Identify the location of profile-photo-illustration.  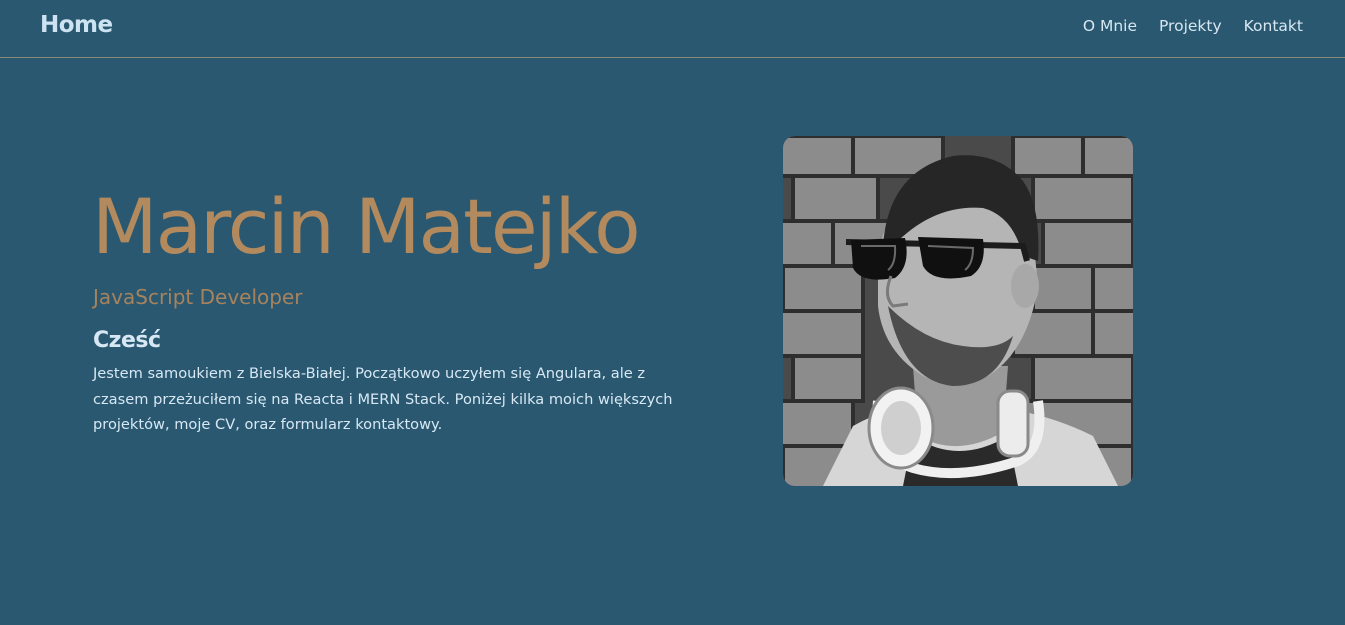
(958, 311).